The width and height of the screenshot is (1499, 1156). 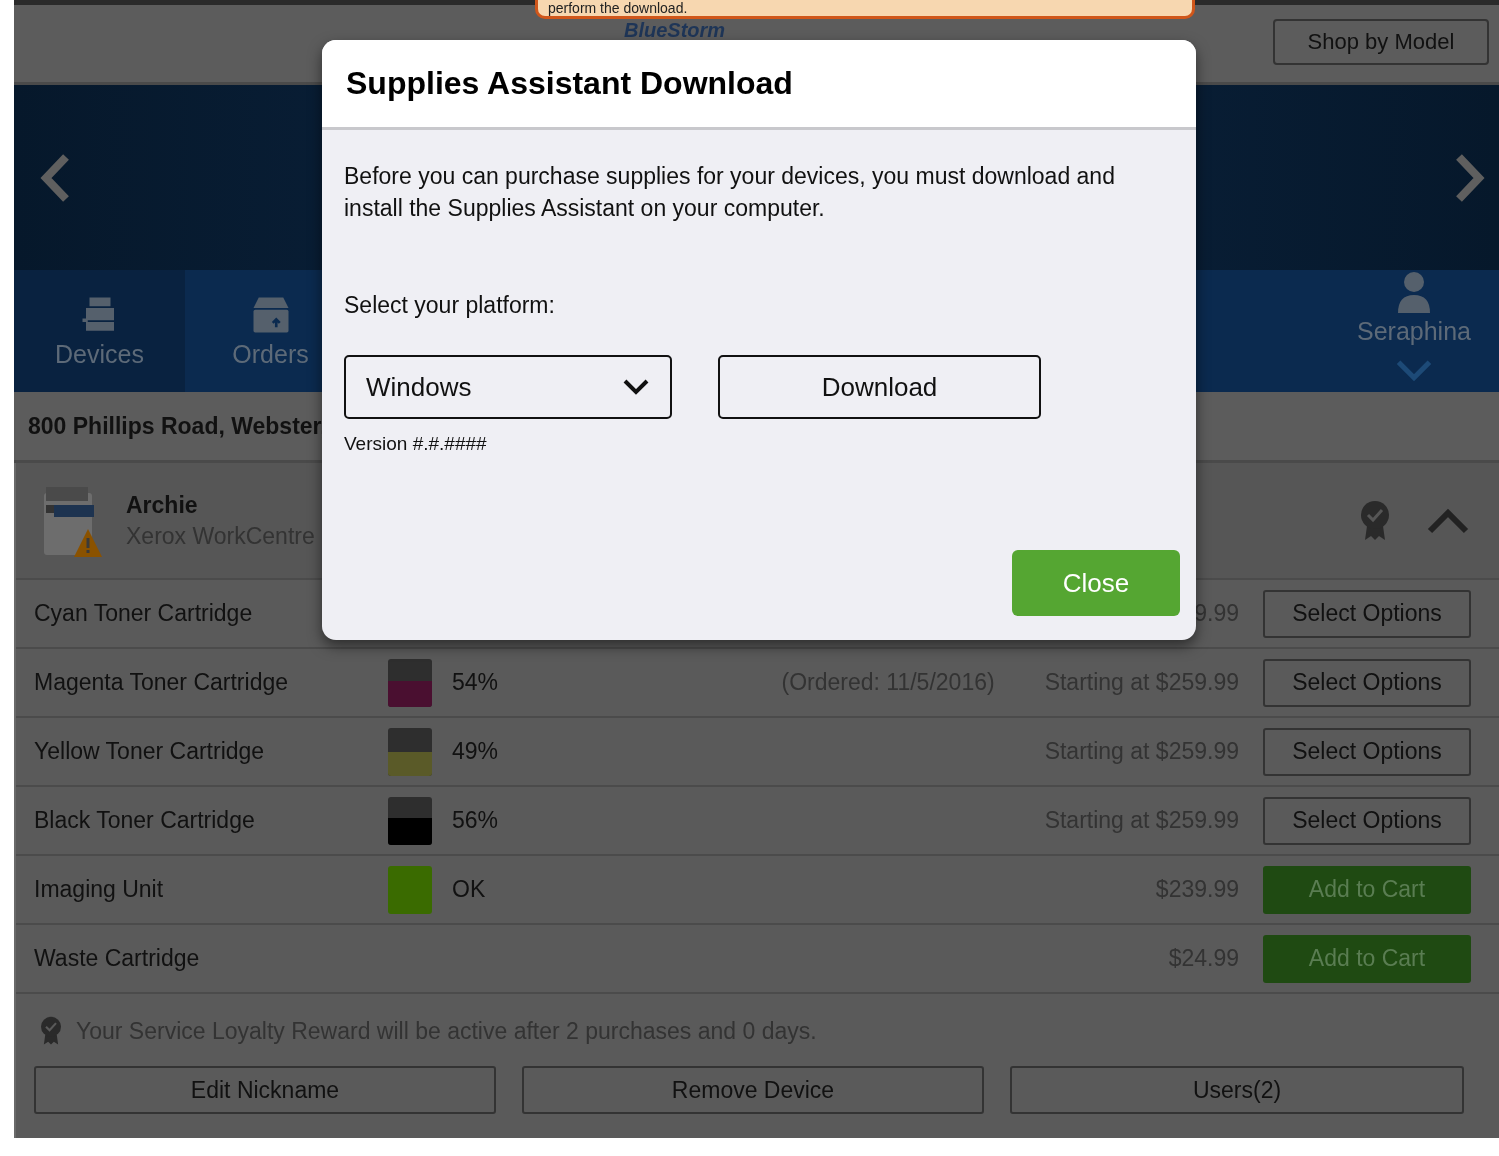 I want to click on supply-name: Magenta Toner Cartridge, so click(x=161, y=682).